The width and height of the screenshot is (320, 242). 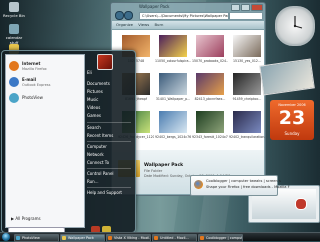 What do you see at coordinates (98, 83) in the screenshot?
I see `start-link: Documents` at bounding box center [98, 83].